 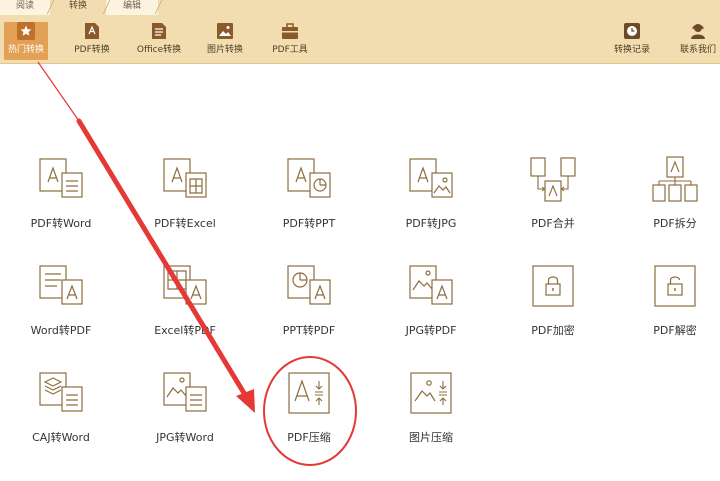 I want to click on converter-caj-to-word: CAJ转Word, so click(x=61, y=407).